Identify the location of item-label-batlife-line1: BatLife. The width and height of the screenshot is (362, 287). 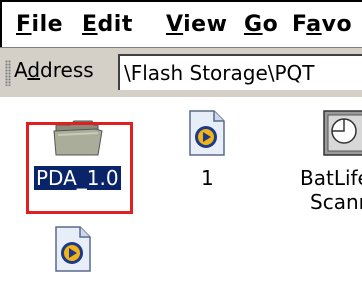
(331, 178).